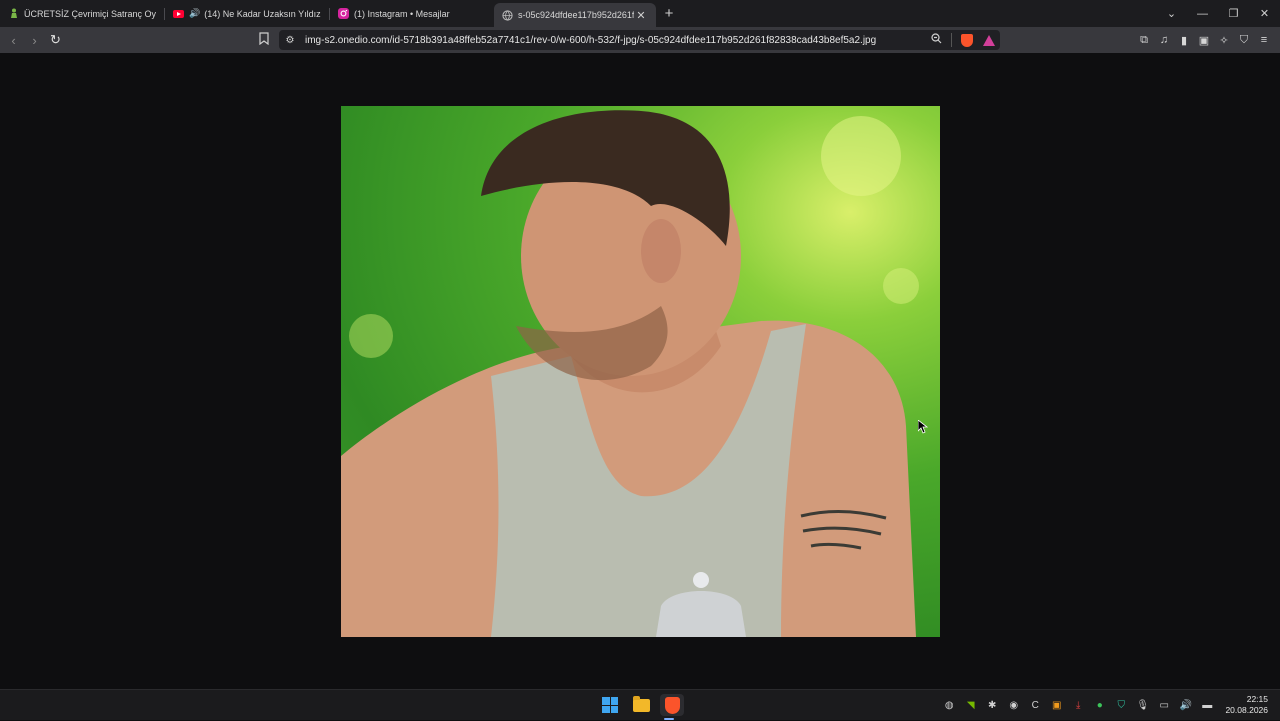  I want to click on reload-icon: ↻, so click(55, 40).